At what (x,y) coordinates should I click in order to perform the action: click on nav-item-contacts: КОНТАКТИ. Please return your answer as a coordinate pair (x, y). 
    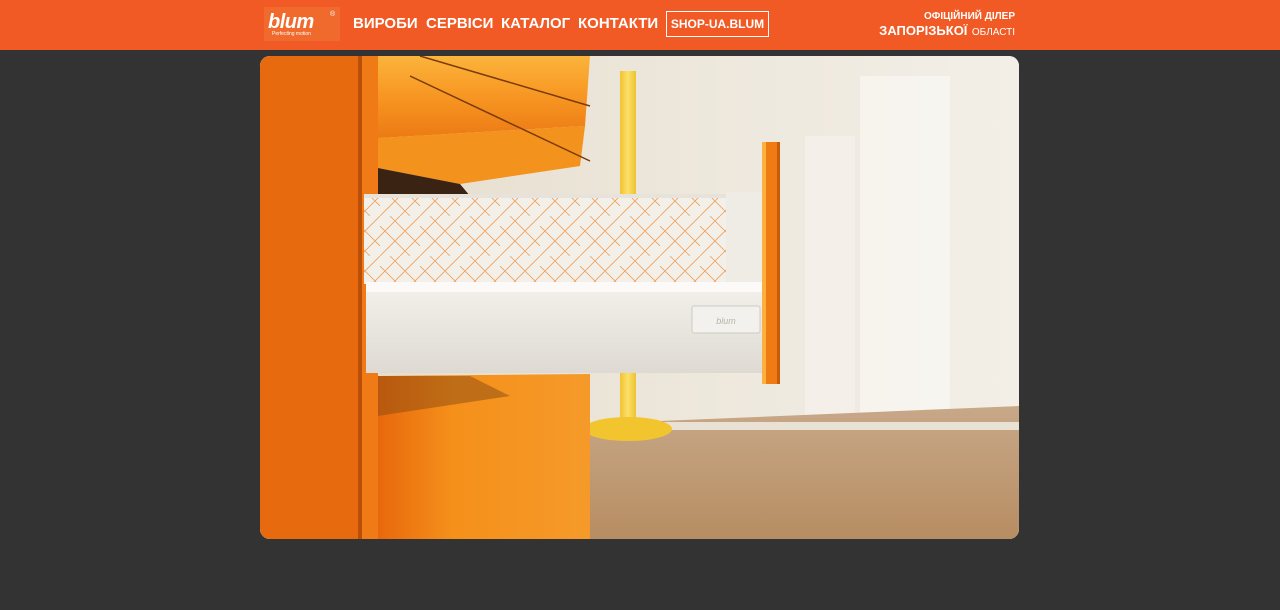
    Looking at the image, I should click on (618, 24).